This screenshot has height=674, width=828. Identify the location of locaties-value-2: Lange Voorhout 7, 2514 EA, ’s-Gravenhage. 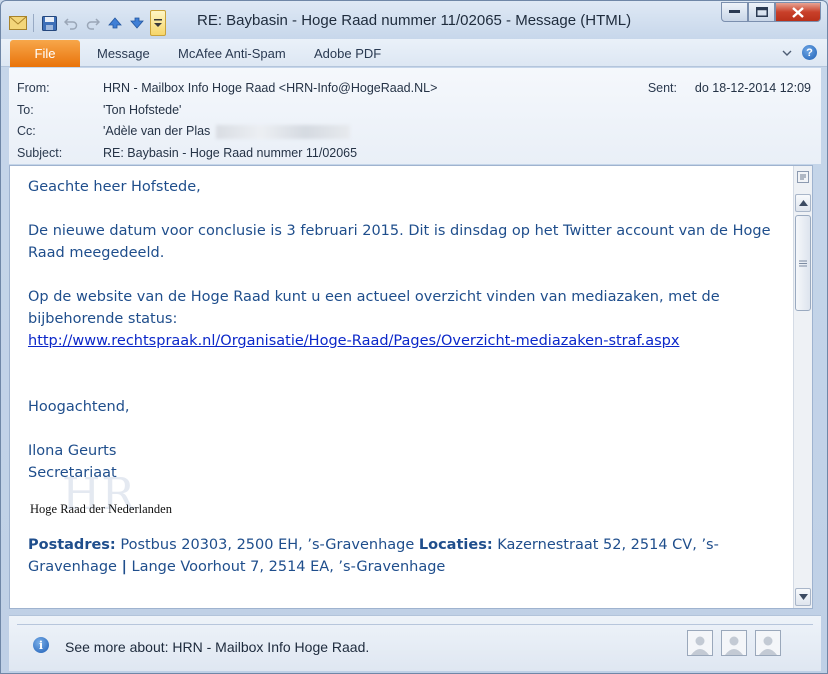
(286, 567).